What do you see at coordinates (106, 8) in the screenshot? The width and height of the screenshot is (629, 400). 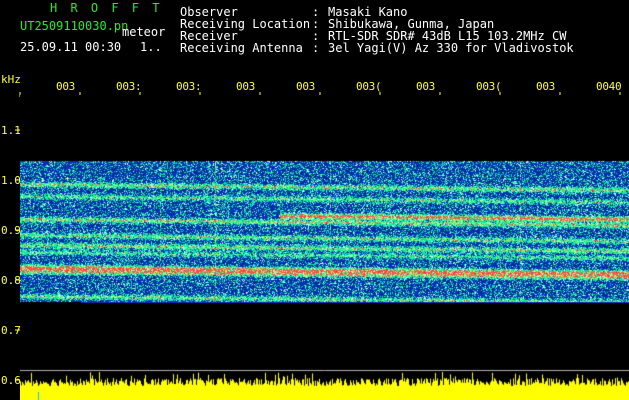 I see `app-title: H R O F F T` at bounding box center [106, 8].